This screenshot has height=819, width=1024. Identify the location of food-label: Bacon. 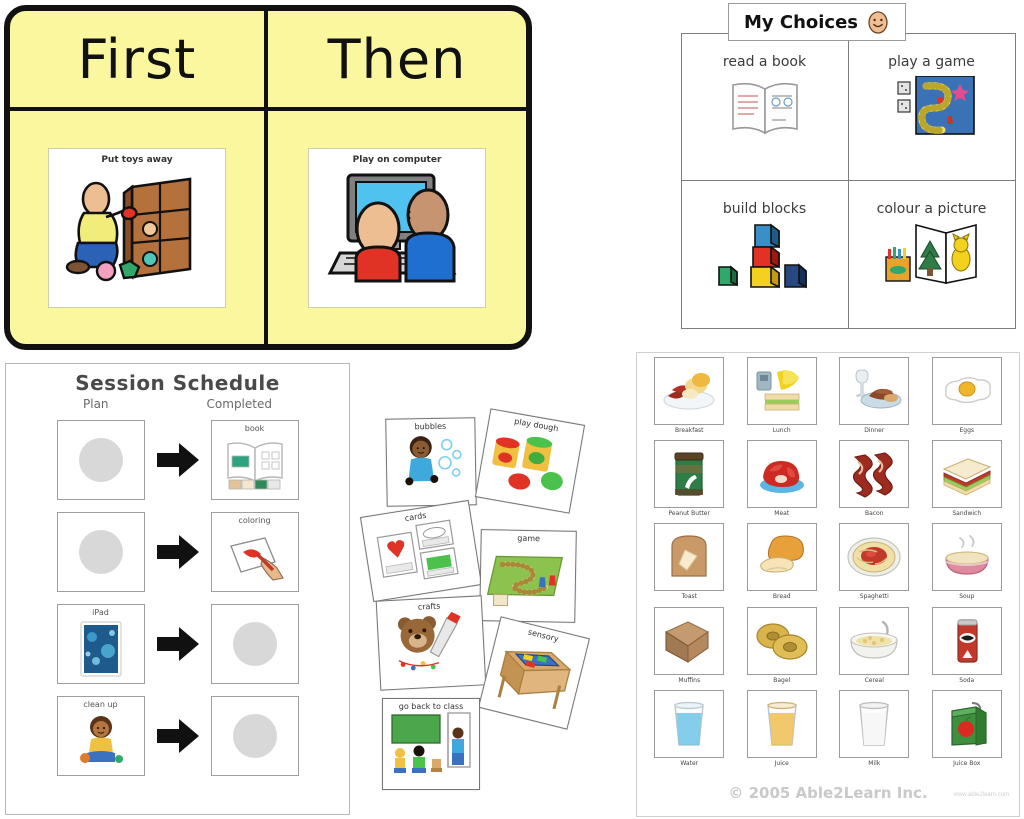
(874, 514).